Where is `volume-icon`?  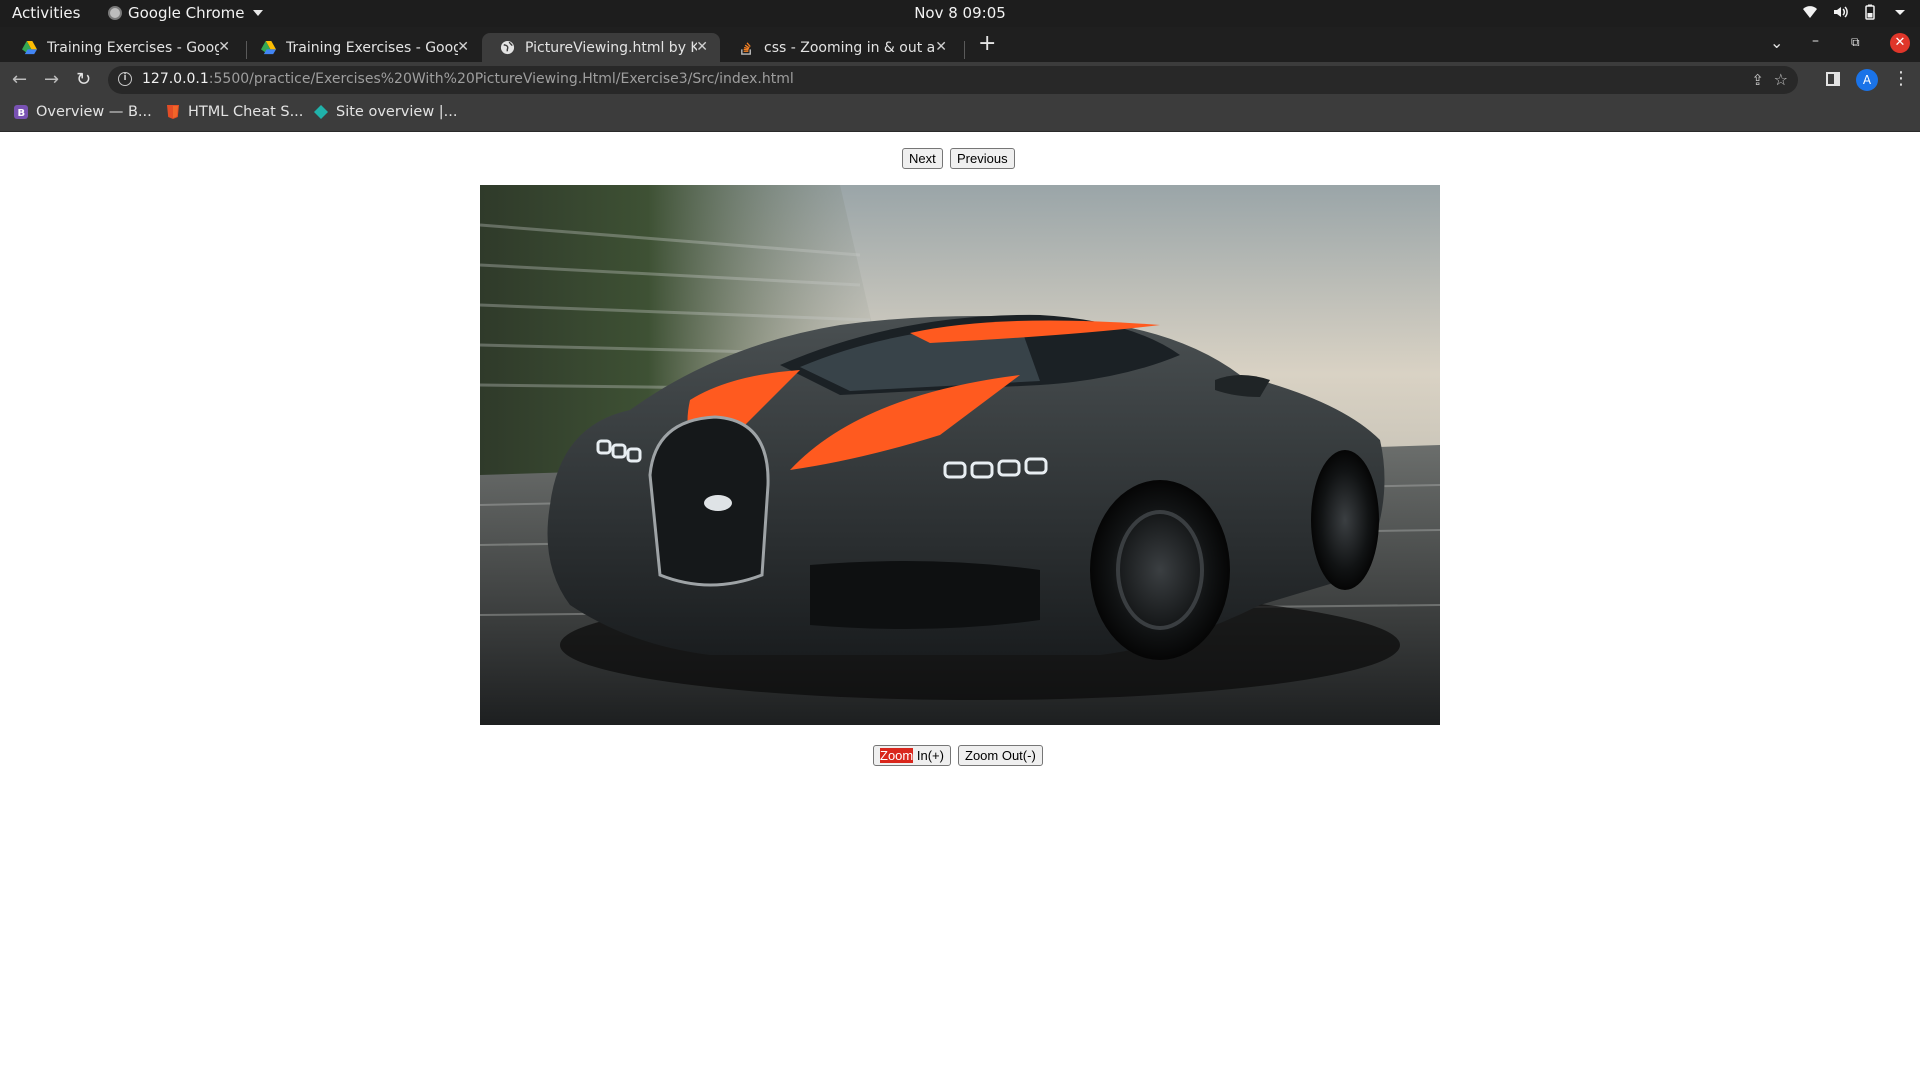
volume-icon is located at coordinates (1841, 12).